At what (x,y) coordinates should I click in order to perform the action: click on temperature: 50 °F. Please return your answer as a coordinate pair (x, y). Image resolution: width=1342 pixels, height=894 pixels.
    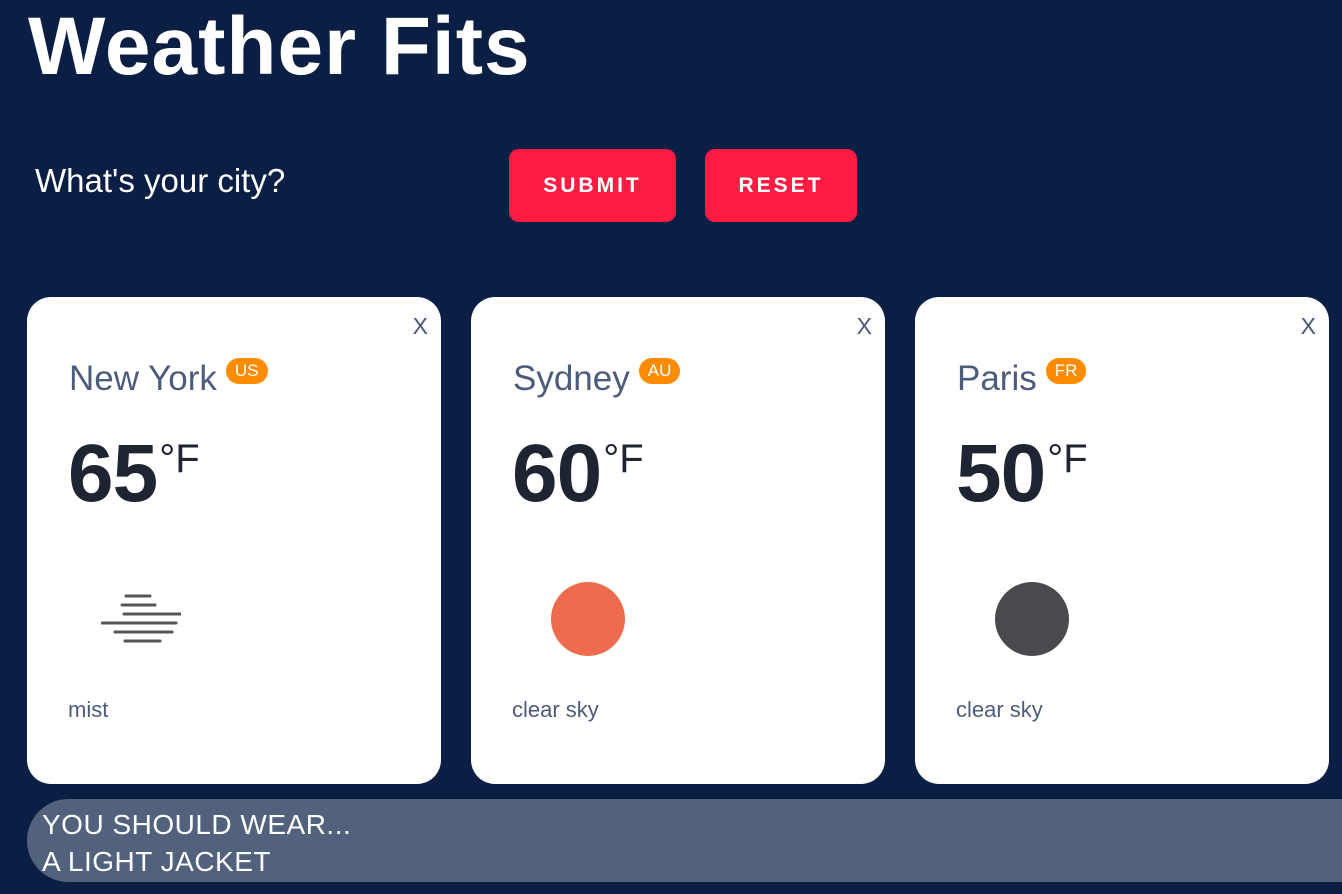
    Looking at the image, I should click on (1022, 474).